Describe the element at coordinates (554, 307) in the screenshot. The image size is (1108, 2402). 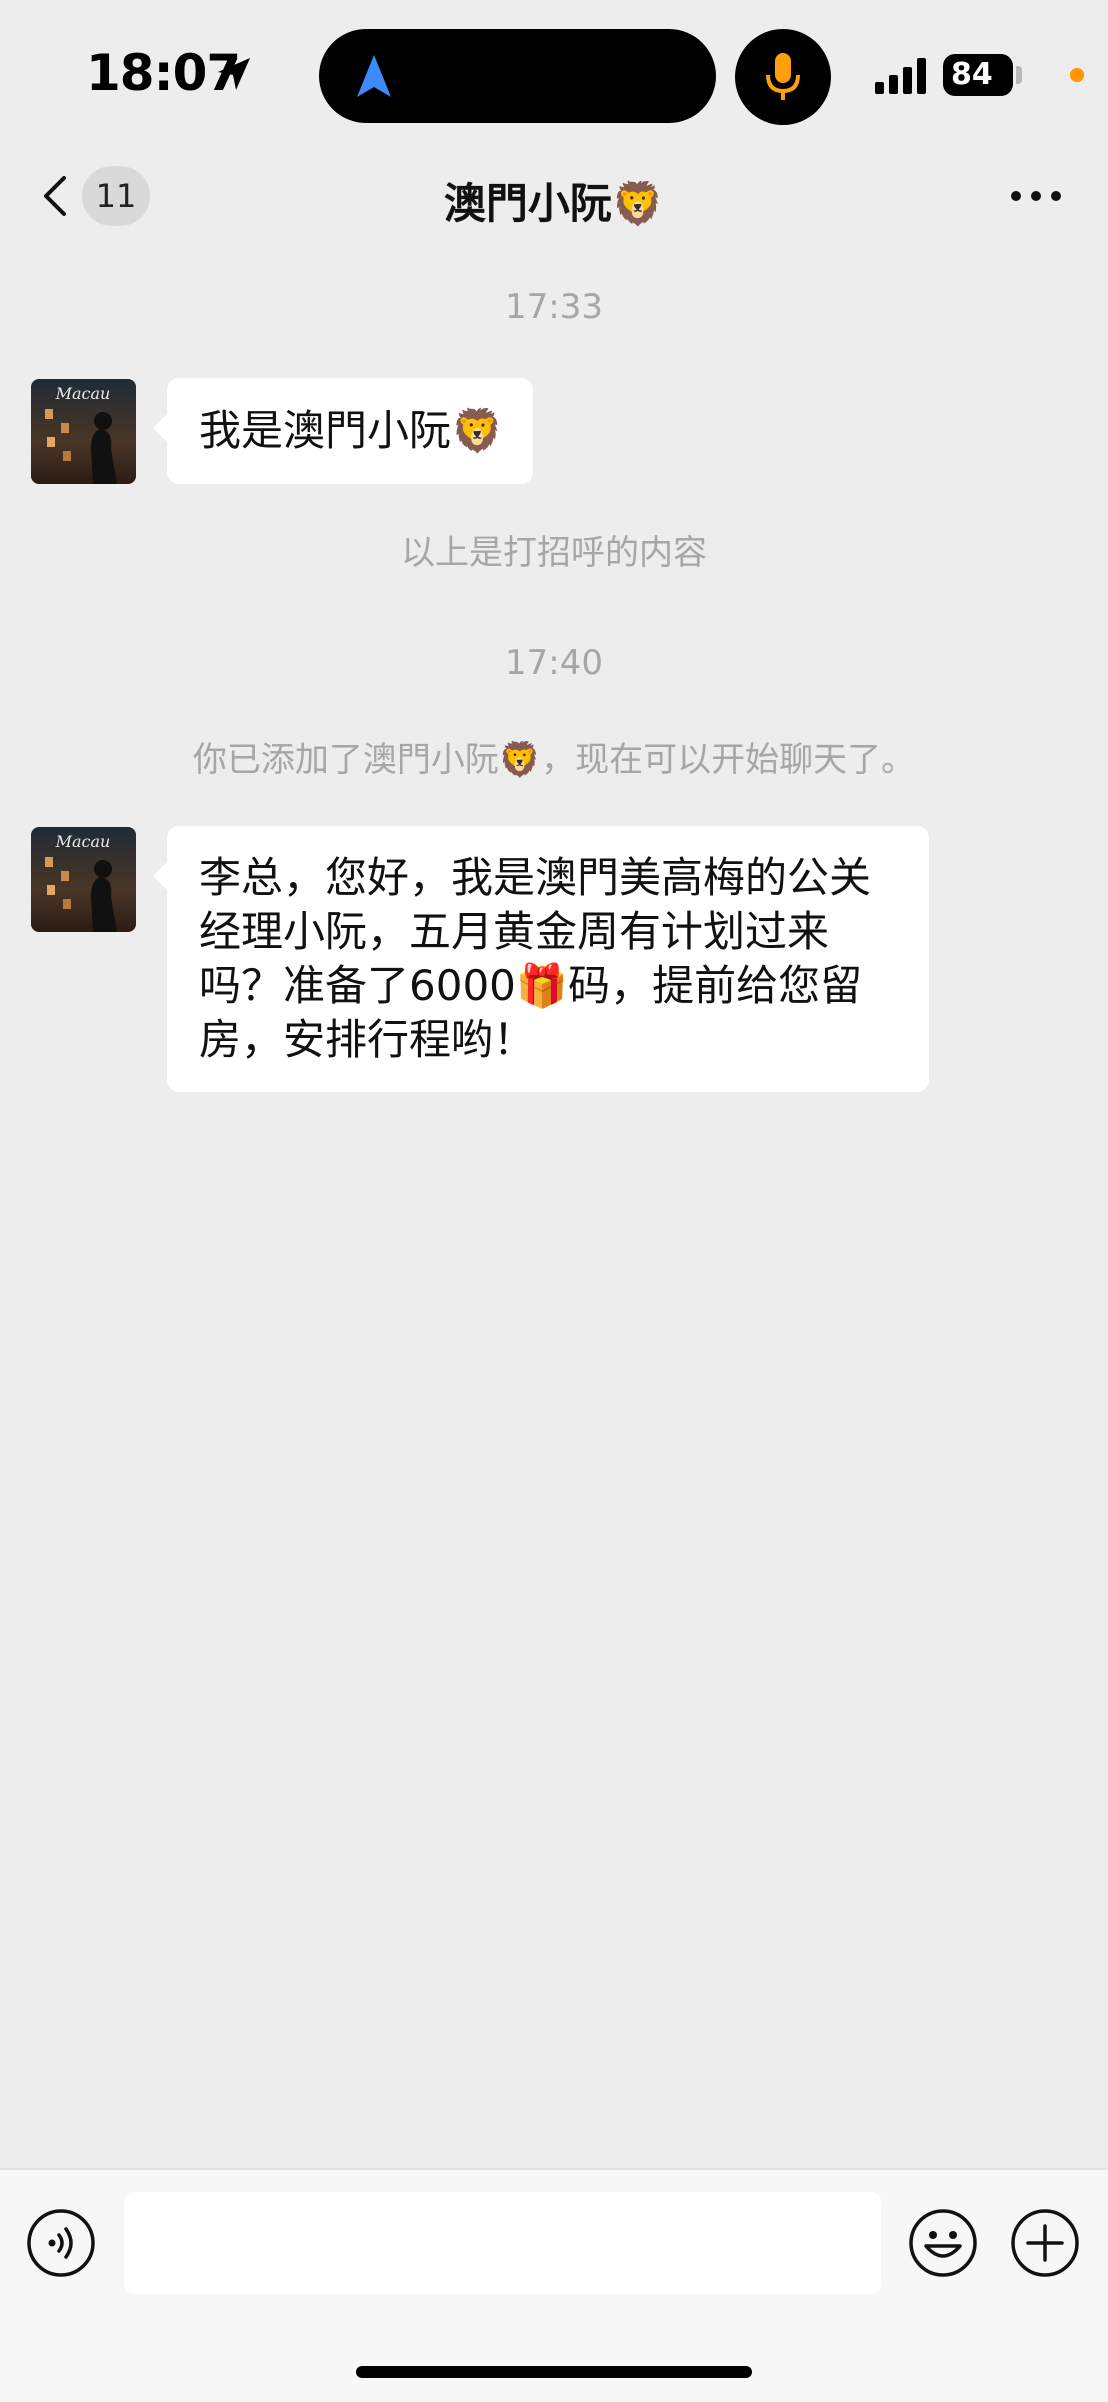
I see `timestamp: 17:33` at that location.